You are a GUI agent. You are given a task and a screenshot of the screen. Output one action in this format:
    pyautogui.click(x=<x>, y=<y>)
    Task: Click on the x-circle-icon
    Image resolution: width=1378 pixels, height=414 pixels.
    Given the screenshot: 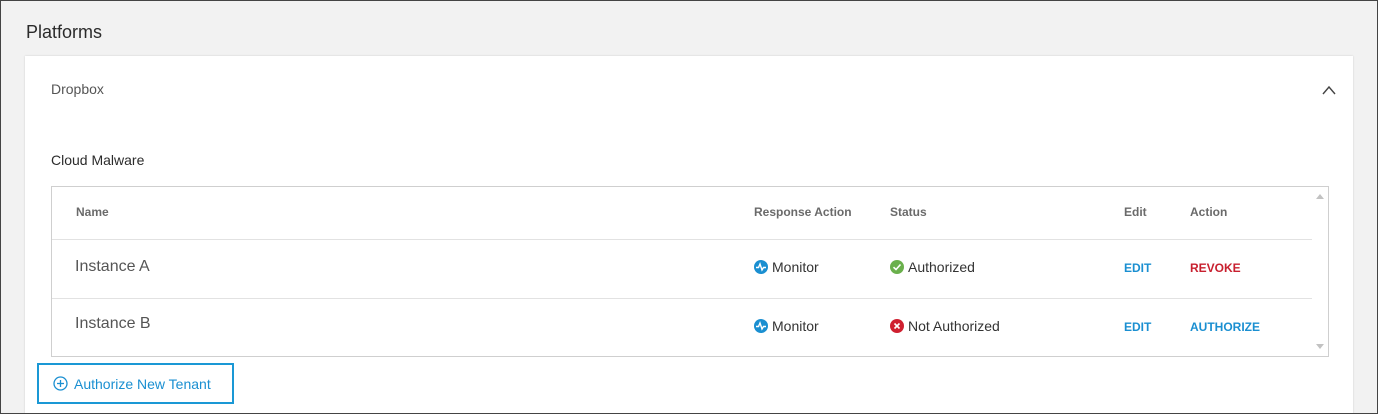 What is the action you would take?
    pyautogui.click(x=897, y=326)
    